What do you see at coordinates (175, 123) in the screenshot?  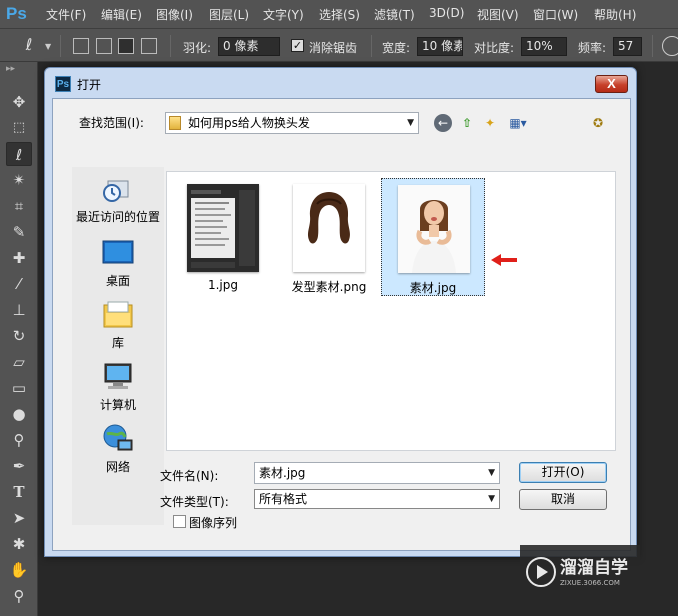 I see `folder-icon` at bounding box center [175, 123].